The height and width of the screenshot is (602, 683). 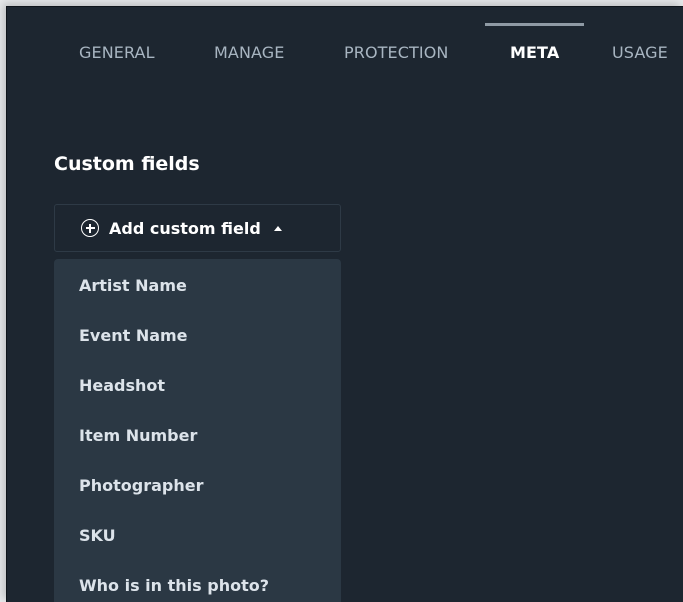 I want to click on dropdown-item-item-number: Item Number, so click(x=138, y=435).